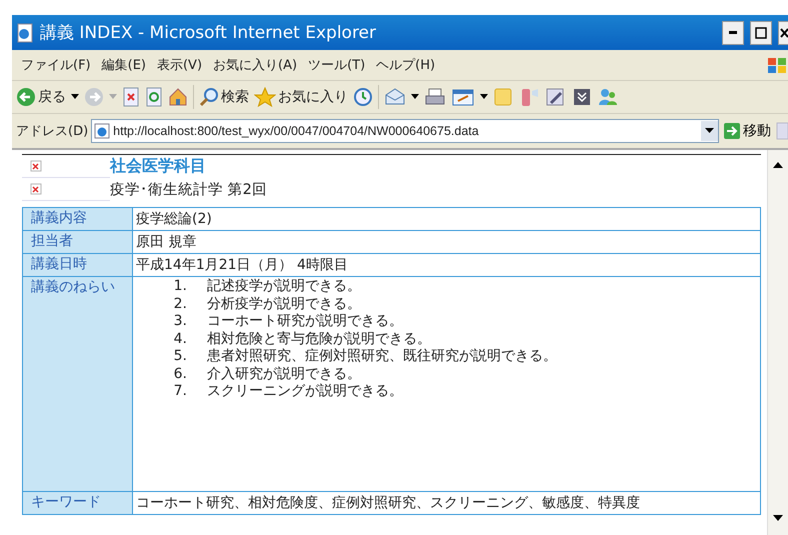  What do you see at coordinates (41, 97) in the screenshot?
I see `back-button: 戻る` at bounding box center [41, 97].